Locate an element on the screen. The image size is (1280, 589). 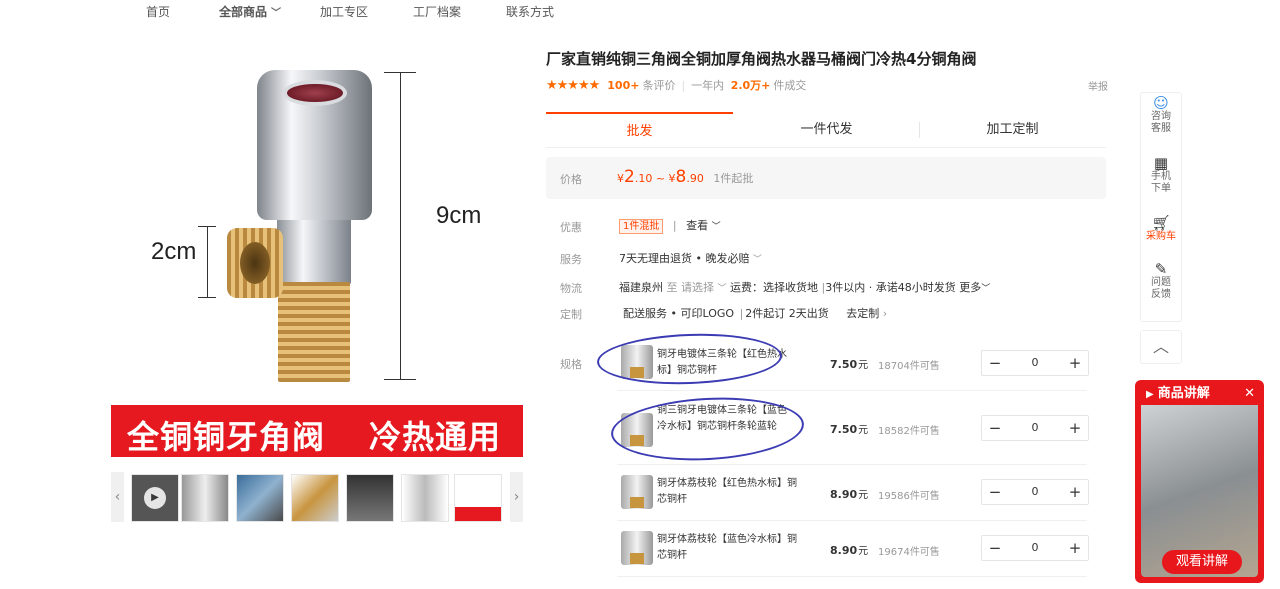
spec-price: 8.90元 is located at coordinates (849, 549).